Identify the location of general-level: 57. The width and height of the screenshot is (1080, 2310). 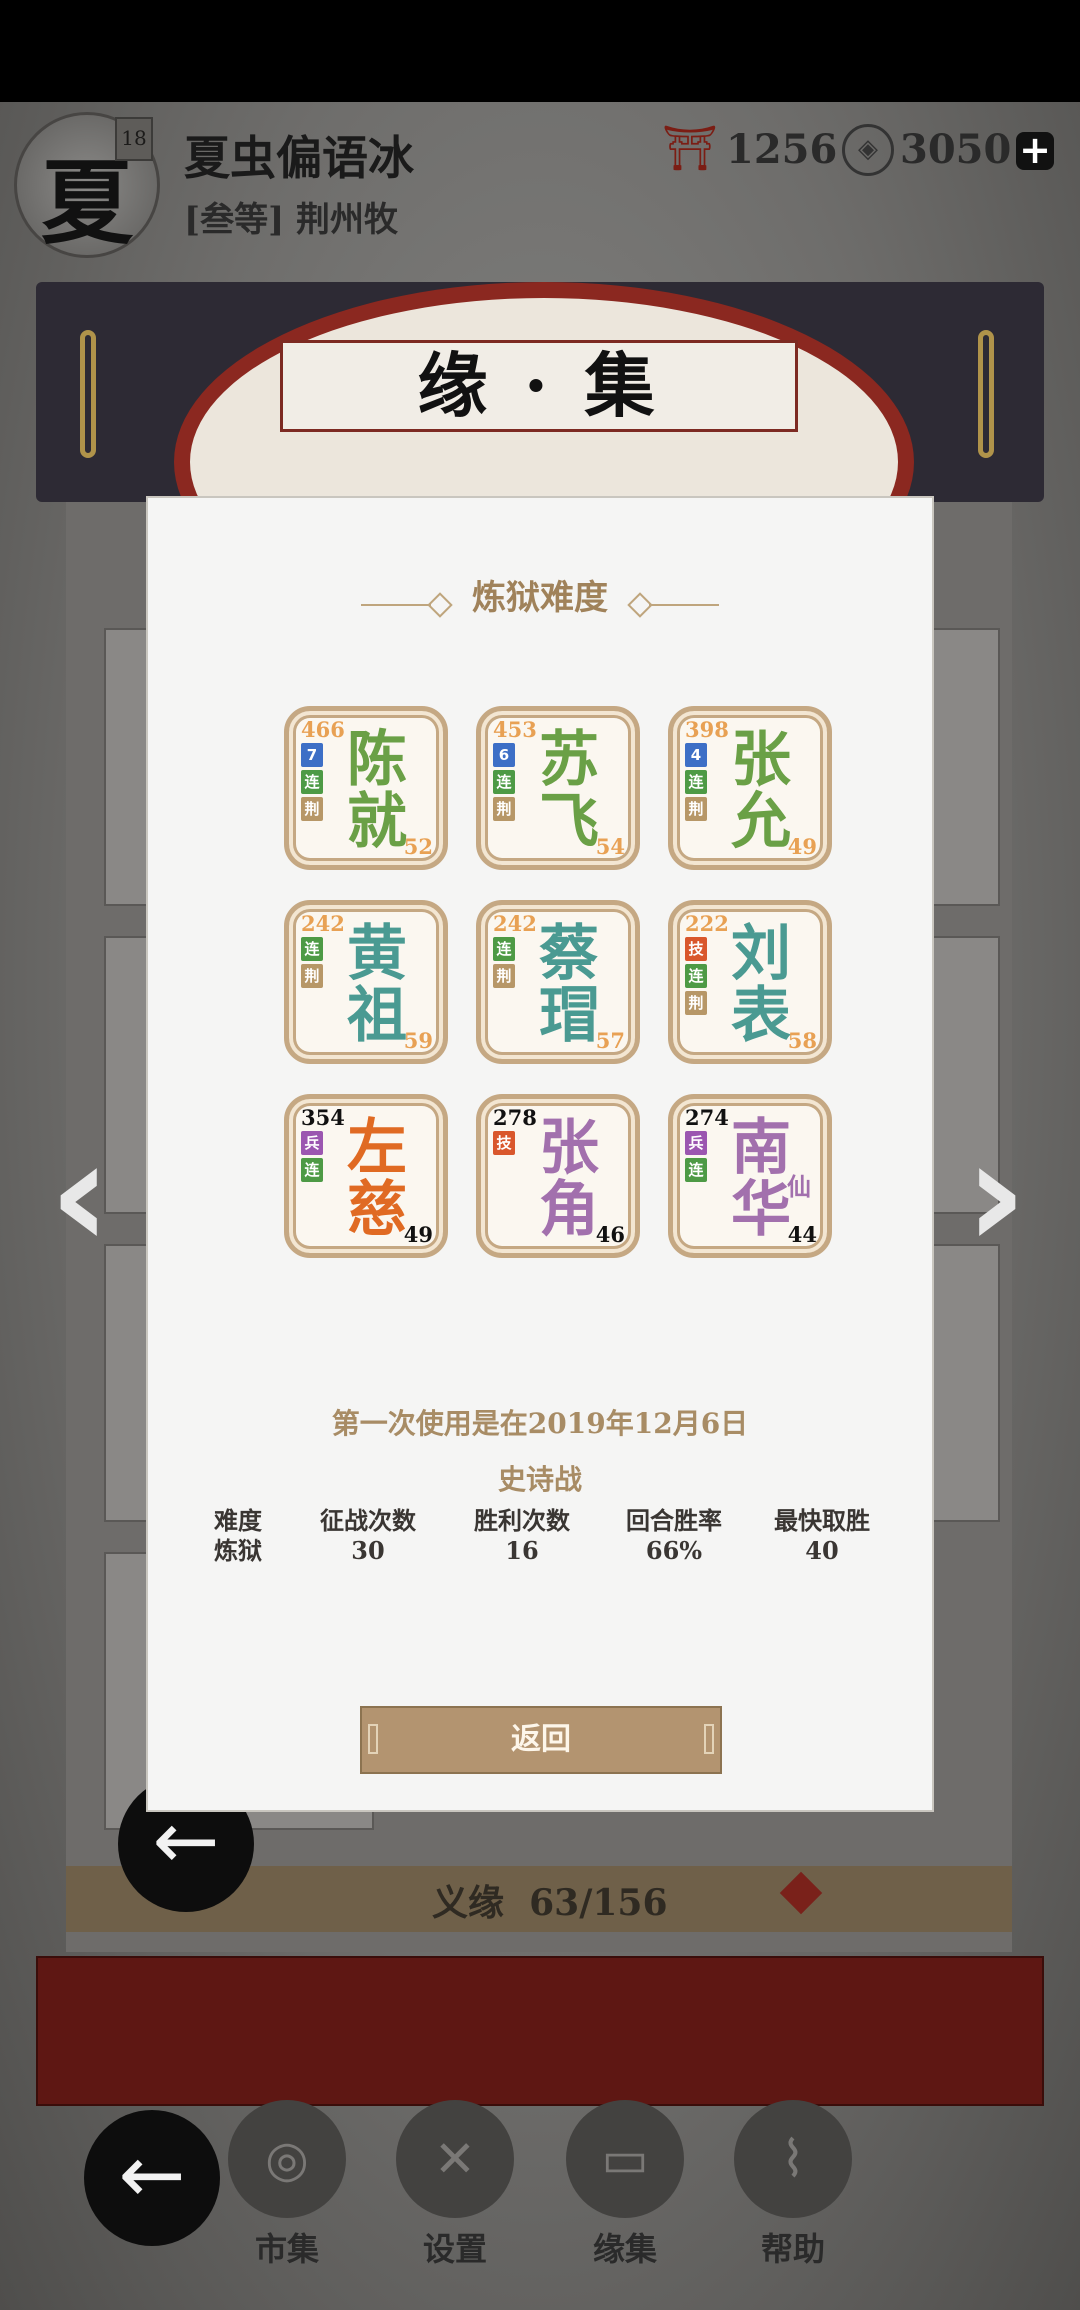
(610, 1040).